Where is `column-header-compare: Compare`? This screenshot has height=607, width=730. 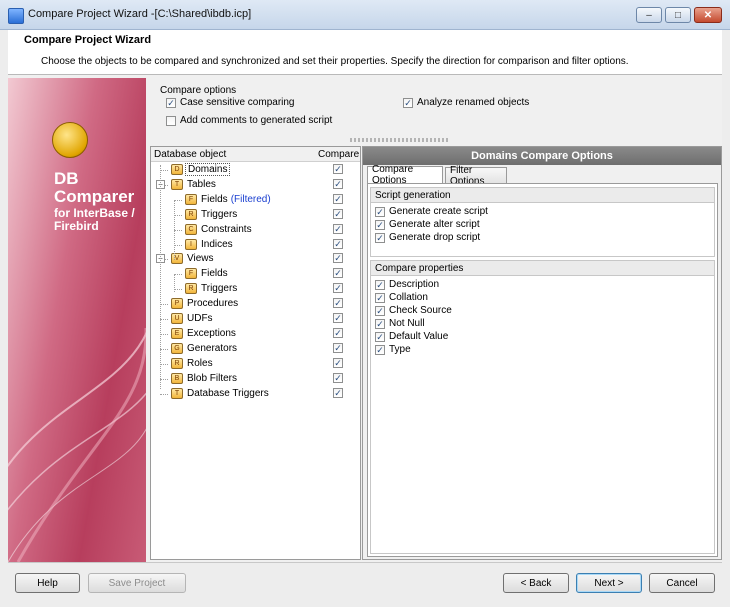 column-header-compare: Compare is located at coordinates (338, 154).